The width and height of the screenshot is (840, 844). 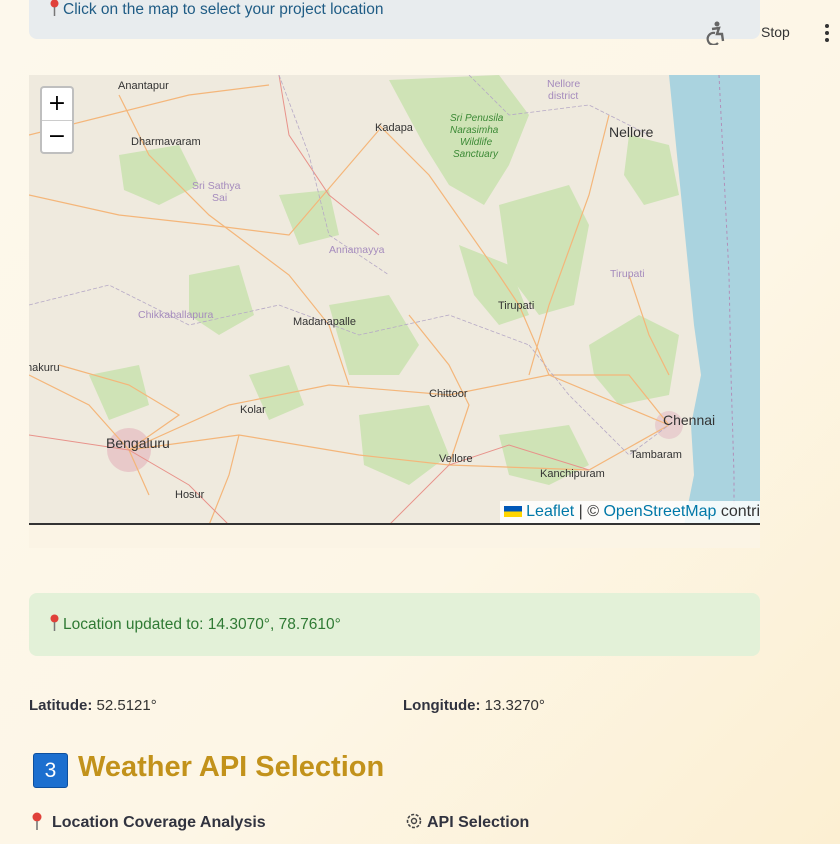 I want to click on api-selection-subheader: API Selection, so click(x=467, y=822).